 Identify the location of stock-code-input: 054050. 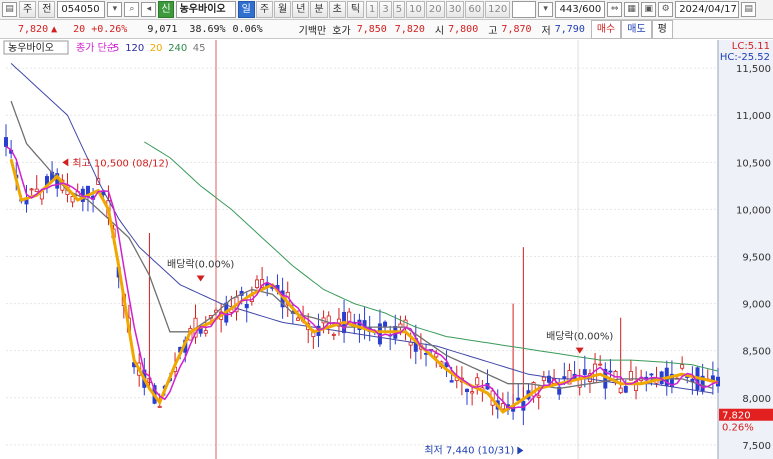
(81, 9).